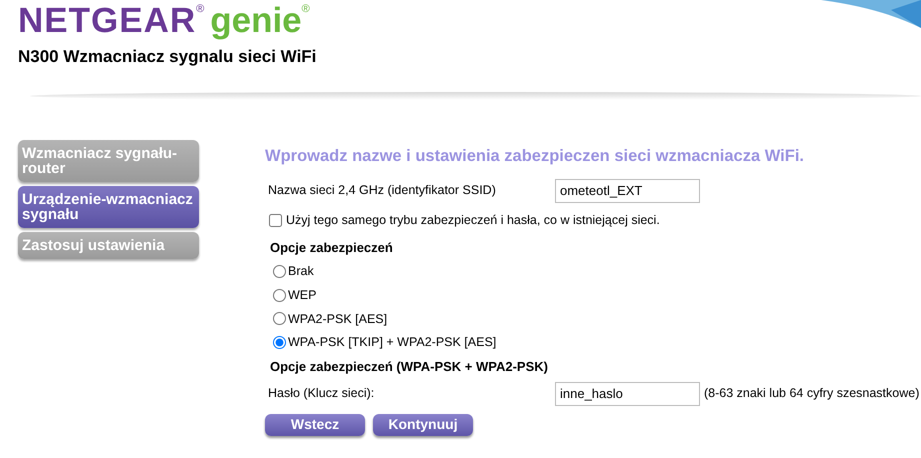  I want to click on field-label: Hasło (Klucz sieci):, so click(322, 393).